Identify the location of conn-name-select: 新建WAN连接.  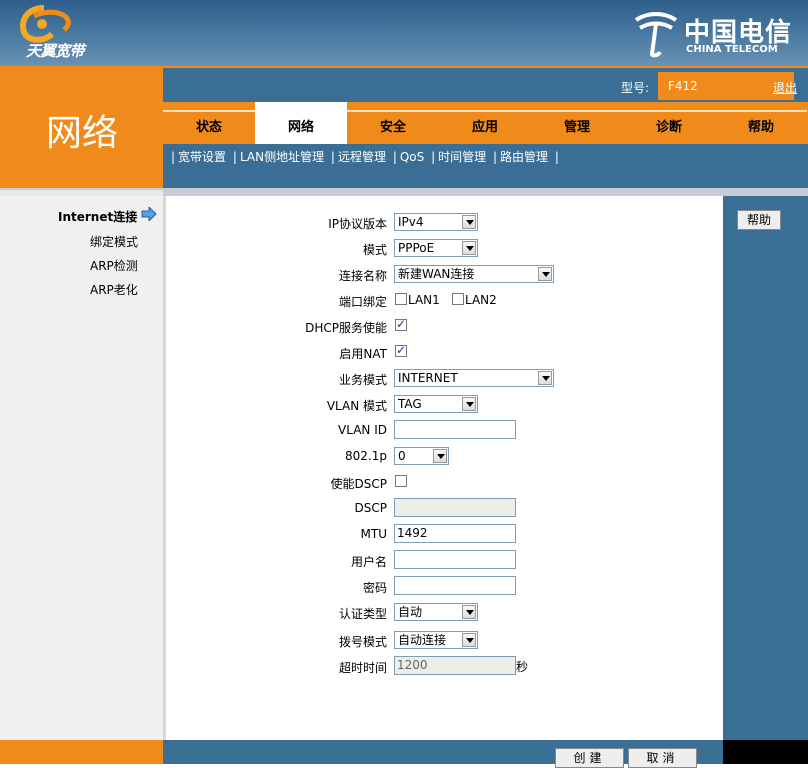
(474, 274).